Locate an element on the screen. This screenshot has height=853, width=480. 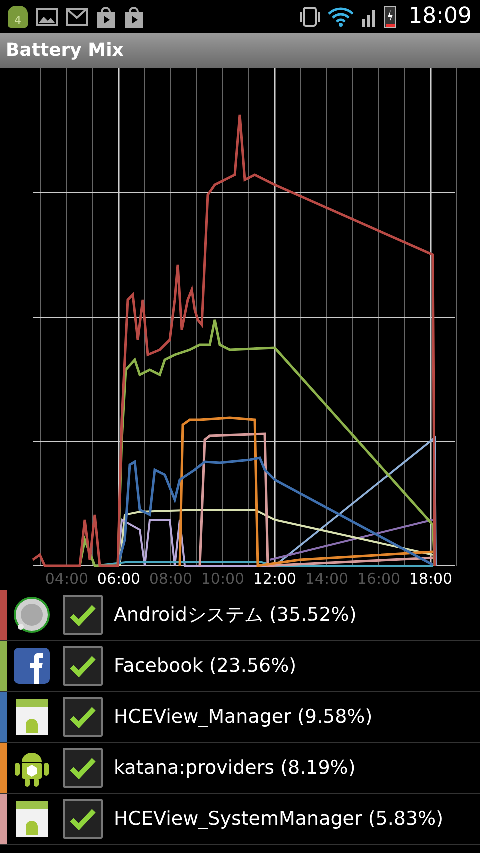
app-row: Androidシステム (35.52%) is located at coordinates (240, 615).